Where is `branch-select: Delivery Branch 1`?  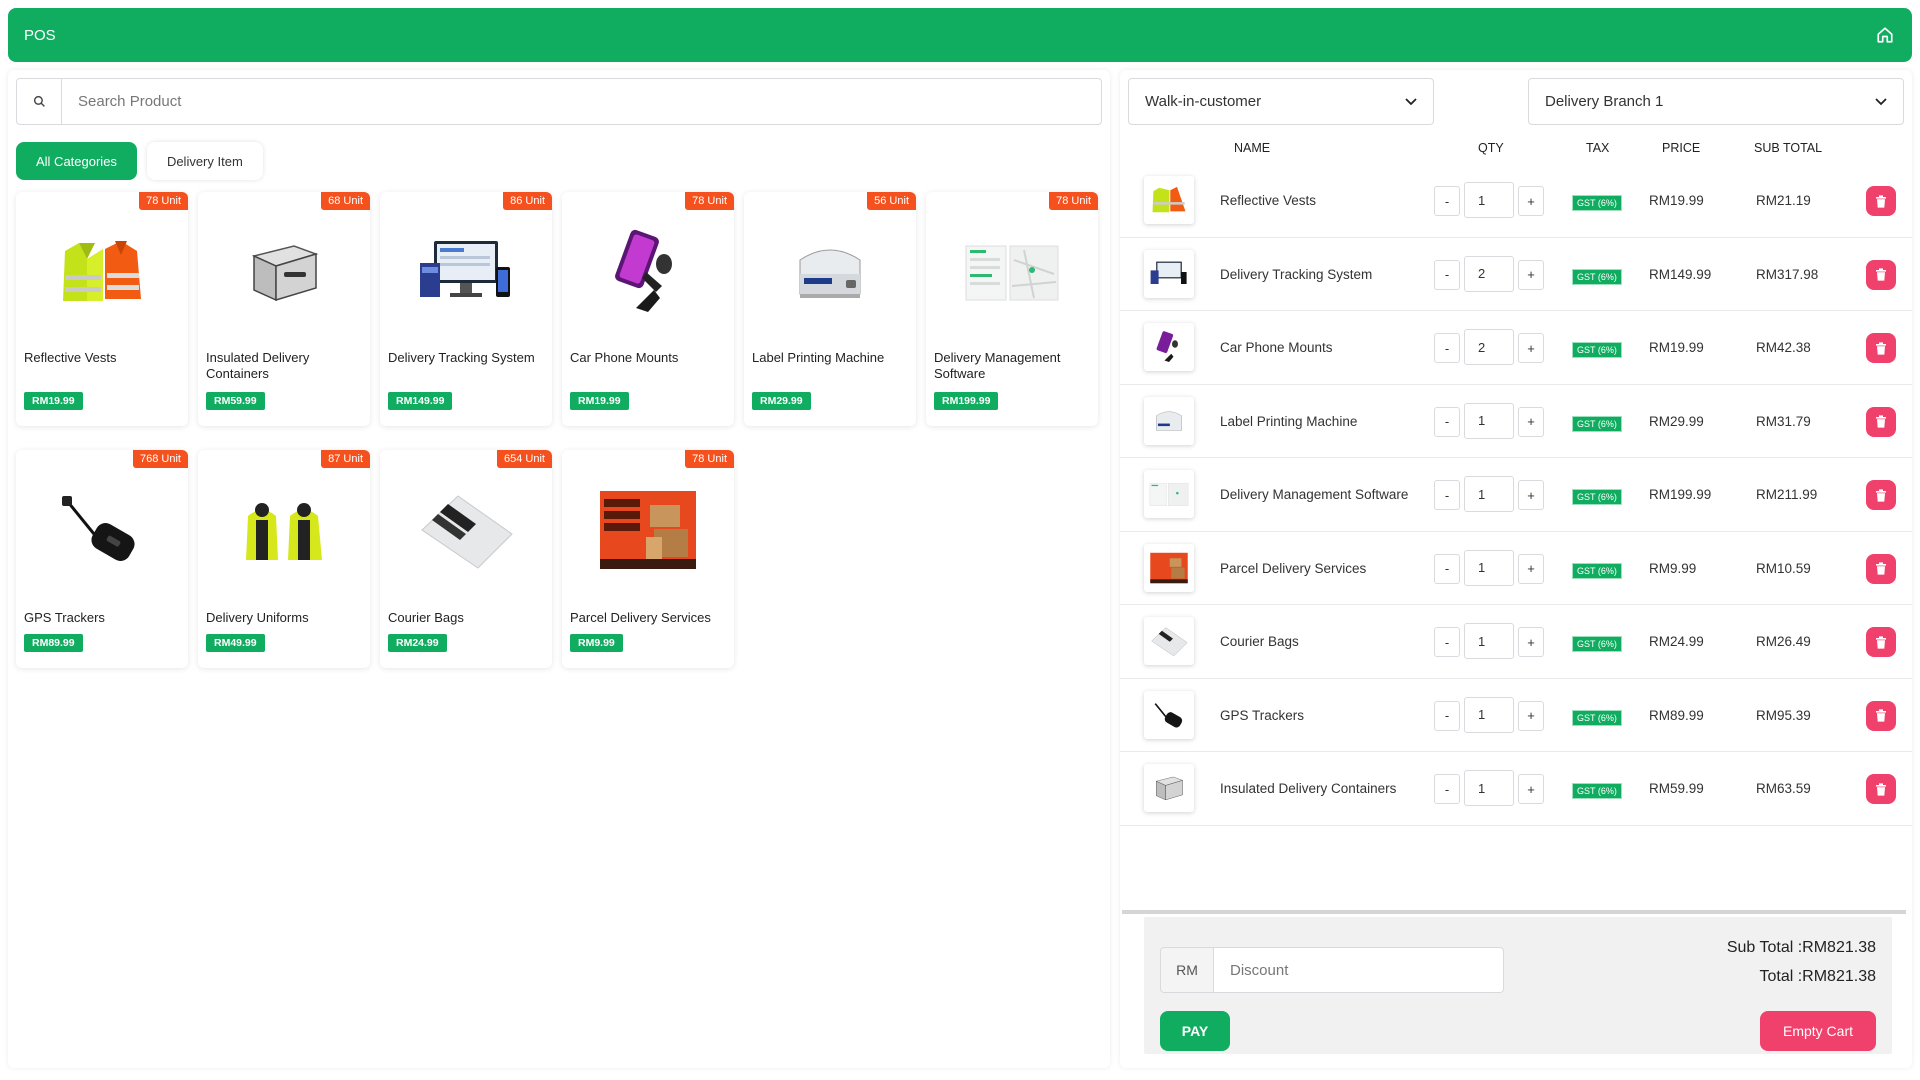
branch-select: Delivery Branch 1 is located at coordinates (1716, 101).